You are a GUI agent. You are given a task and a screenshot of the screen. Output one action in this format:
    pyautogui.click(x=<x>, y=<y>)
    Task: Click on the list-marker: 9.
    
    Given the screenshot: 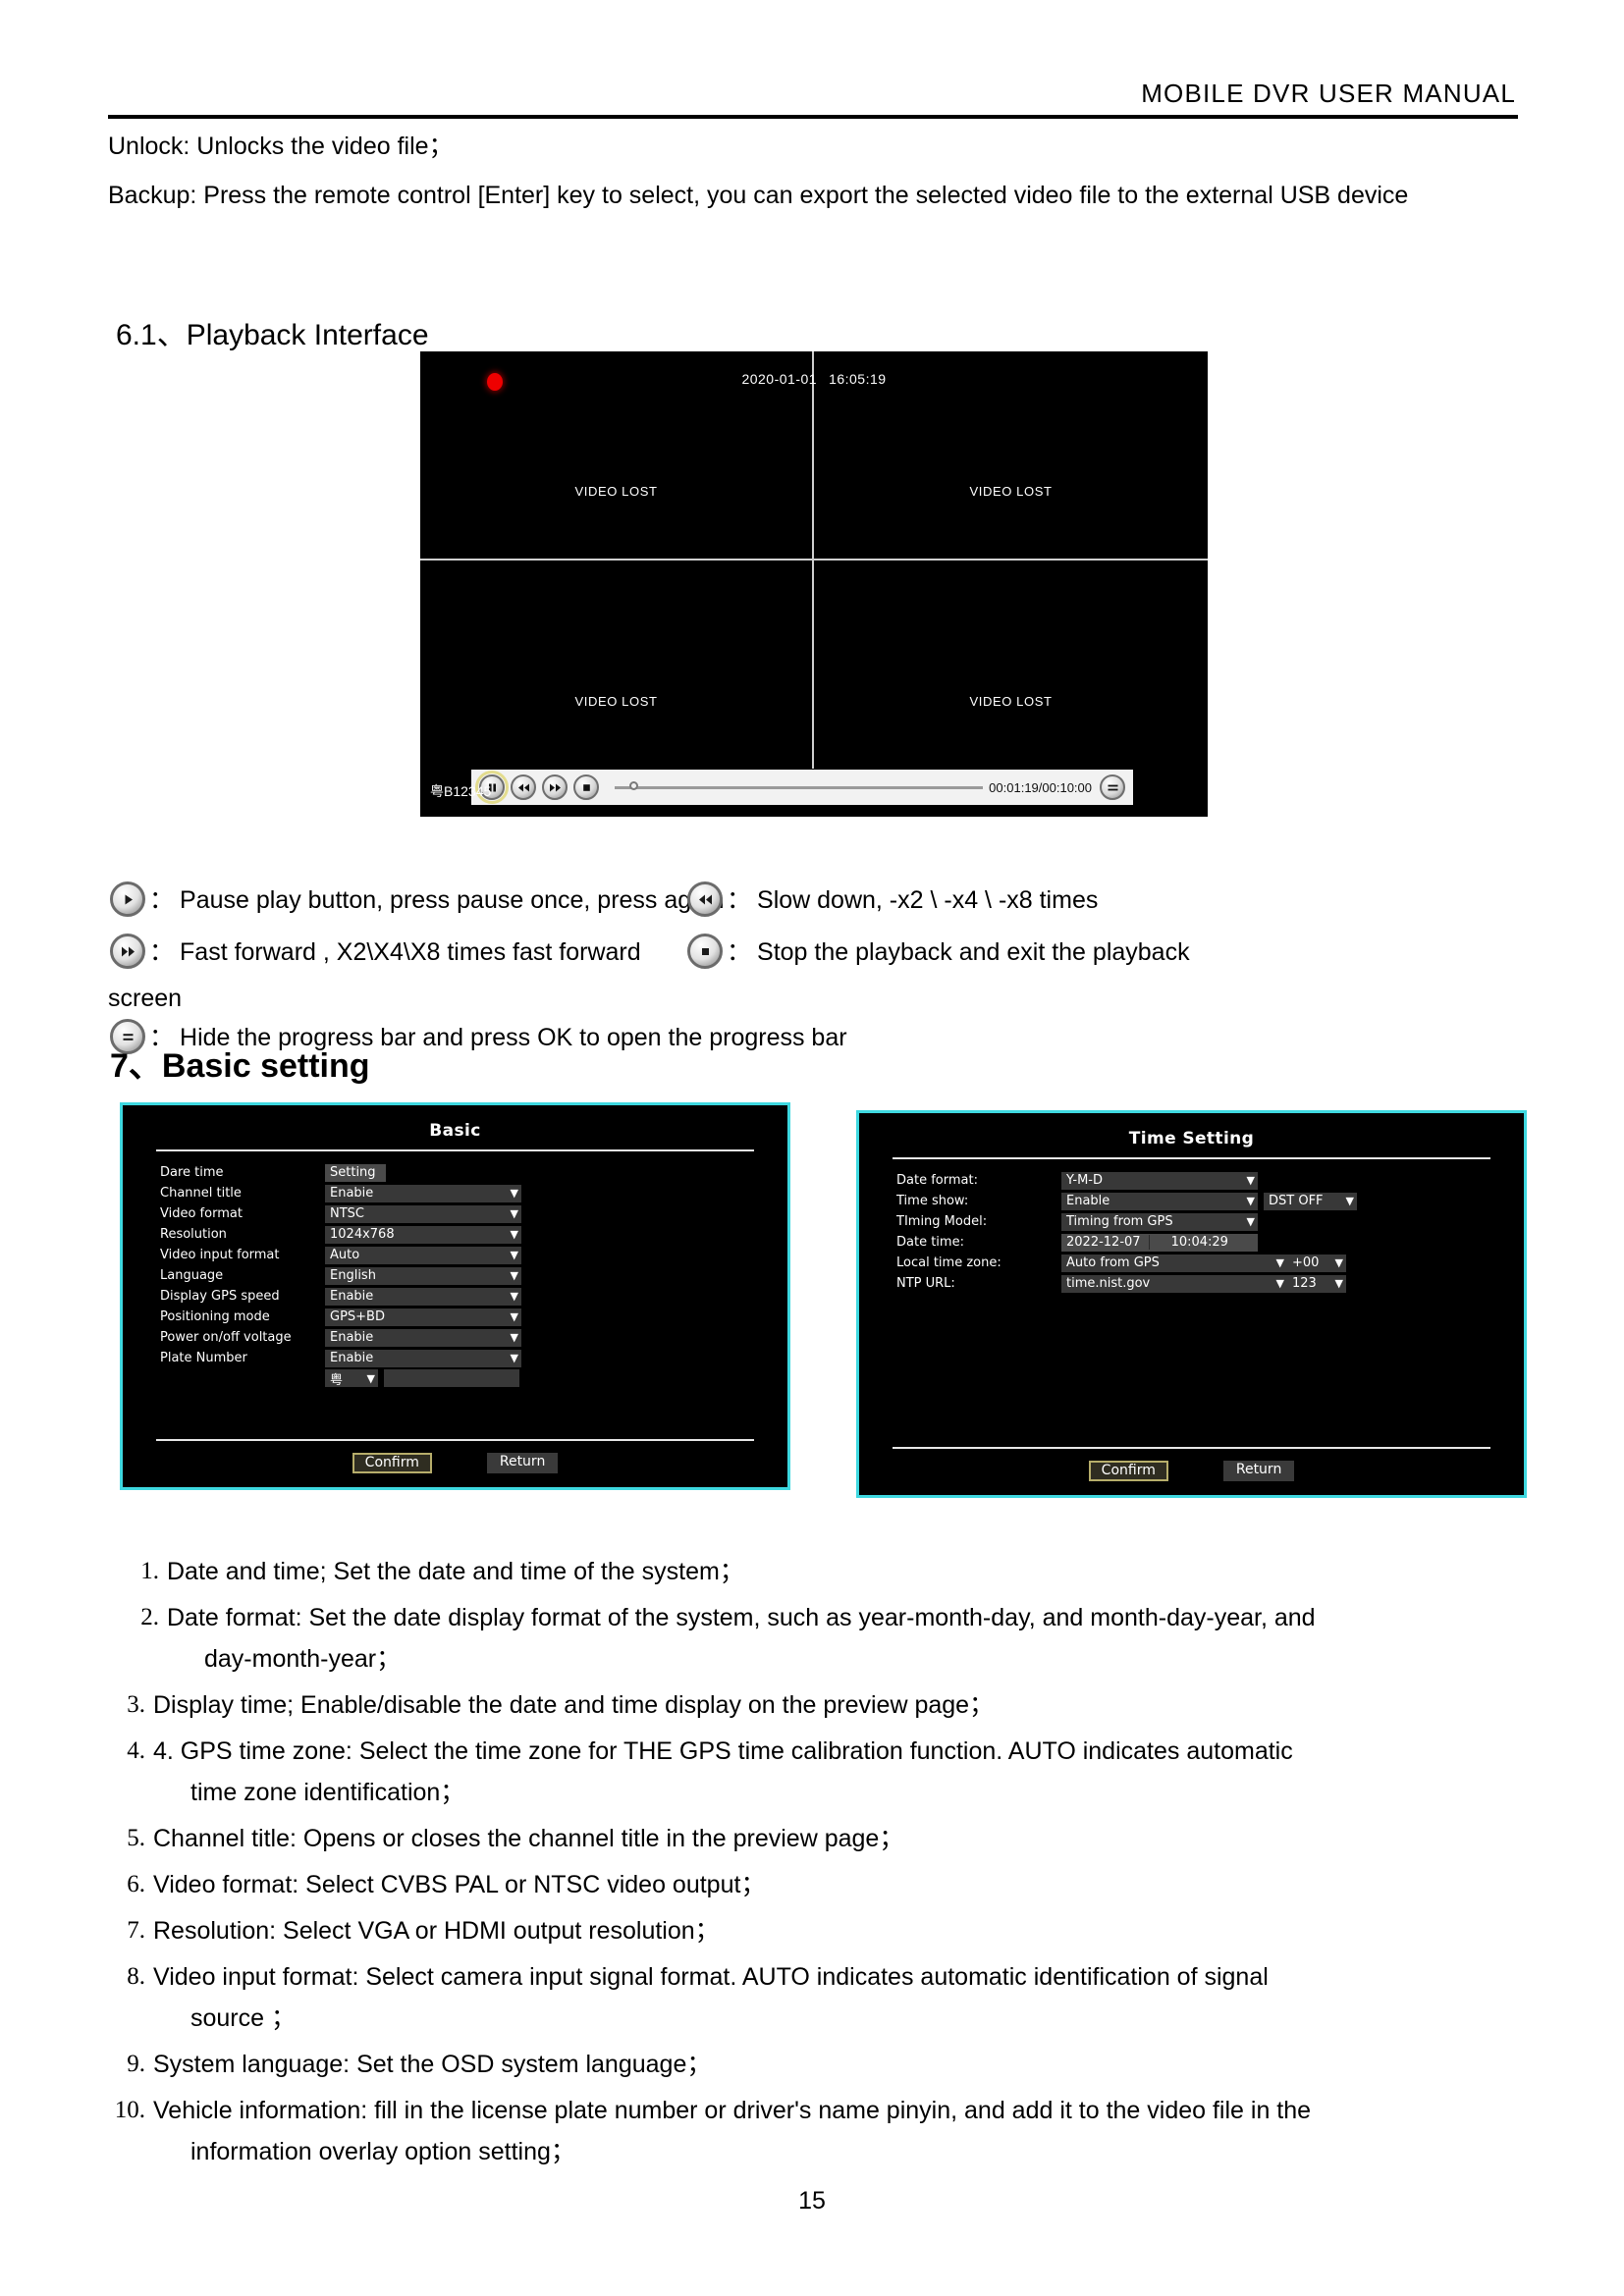 What is the action you would take?
    pyautogui.click(x=136, y=2064)
    